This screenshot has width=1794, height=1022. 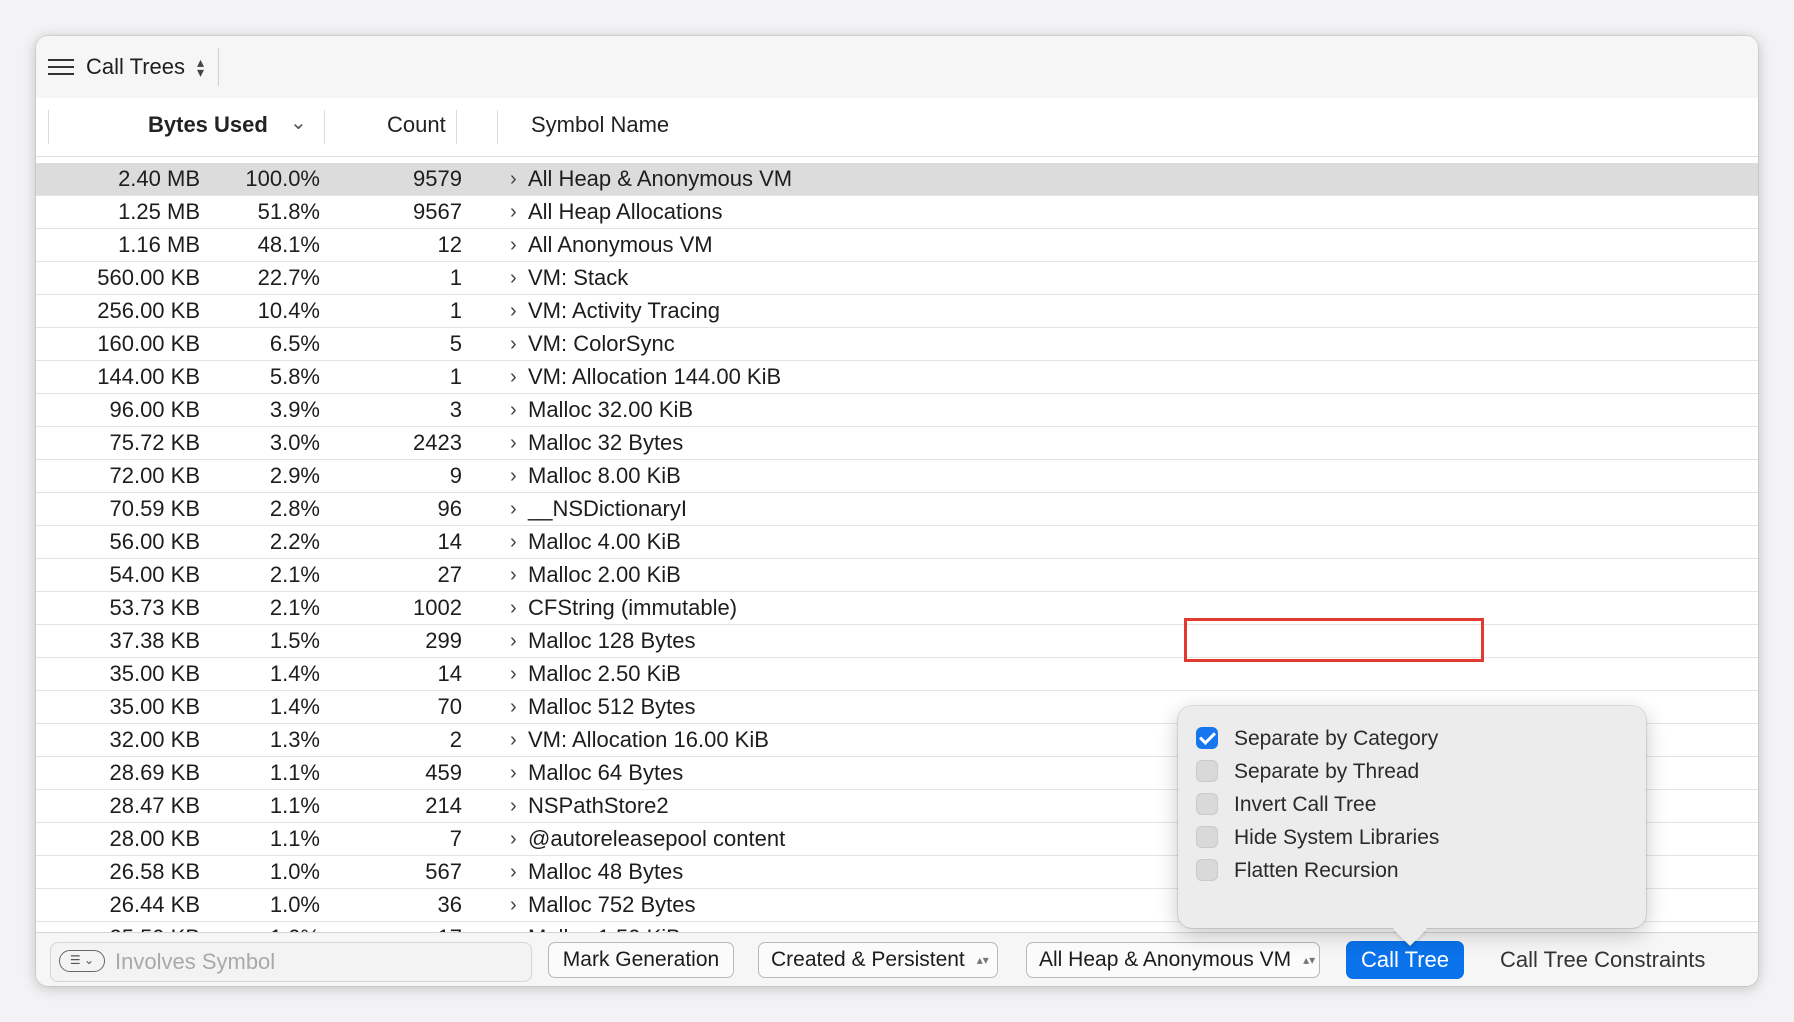 What do you see at coordinates (604, 574) in the screenshot?
I see `symbol-name-cell: Malloc 2.00 KiB` at bounding box center [604, 574].